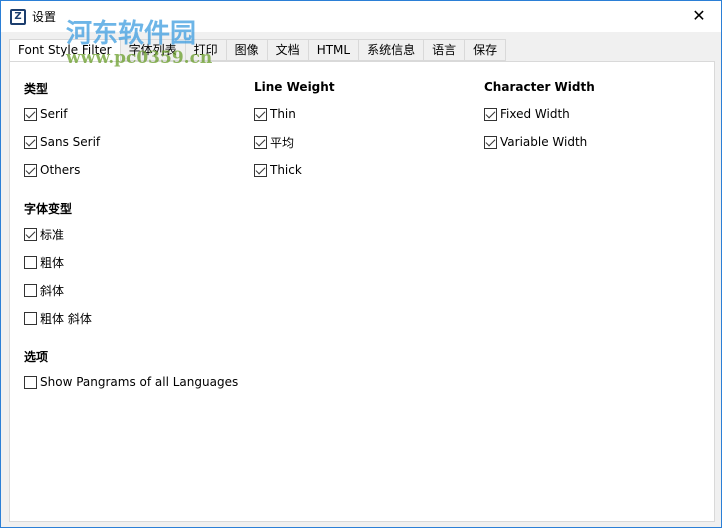 This screenshot has height=528, width=722. What do you see at coordinates (36, 357) in the screenshot?
I see `group-heading: 选项` at bounding box center [36, 357].